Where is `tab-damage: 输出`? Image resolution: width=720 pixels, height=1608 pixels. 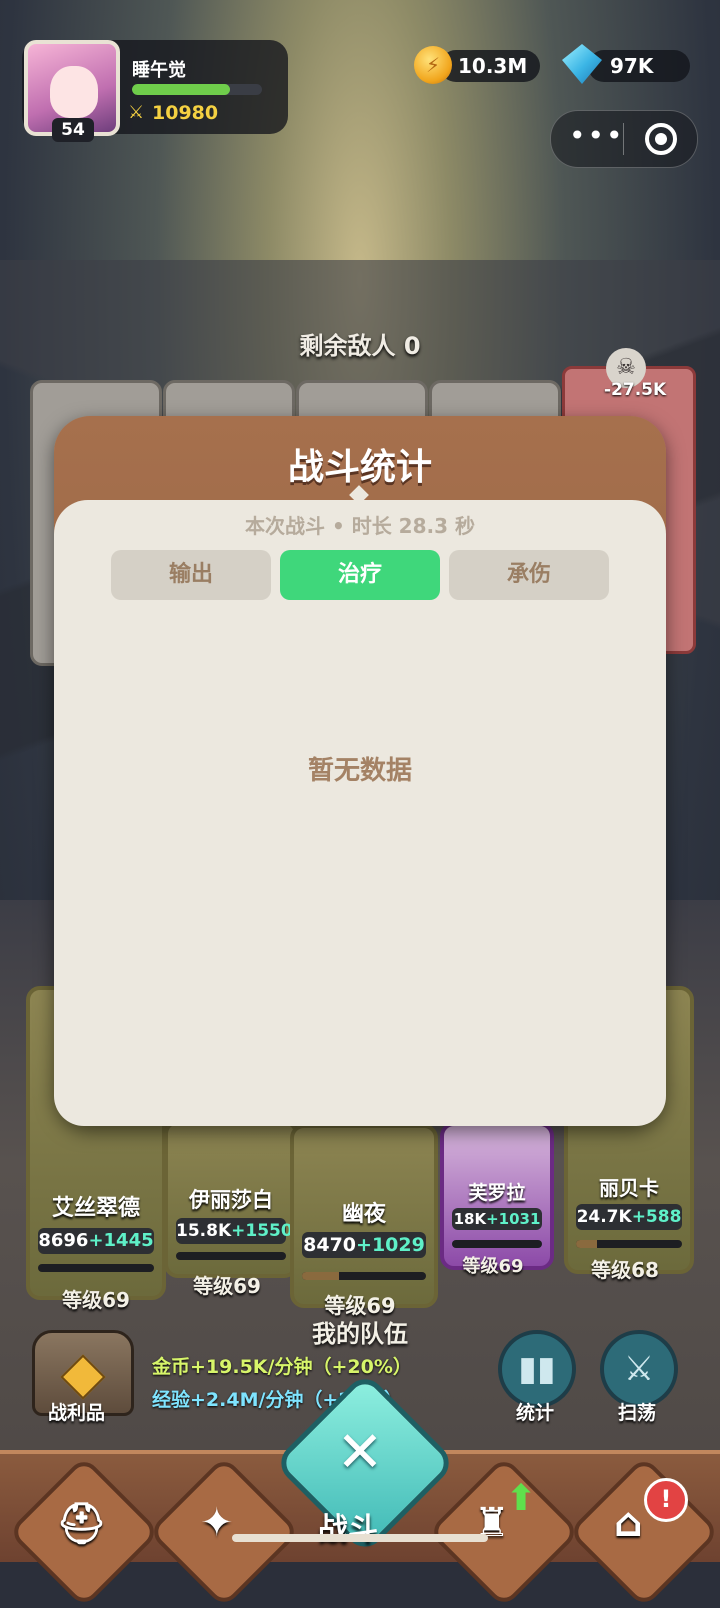 tab-damage: 输出 is located at coordinates (191, 575).